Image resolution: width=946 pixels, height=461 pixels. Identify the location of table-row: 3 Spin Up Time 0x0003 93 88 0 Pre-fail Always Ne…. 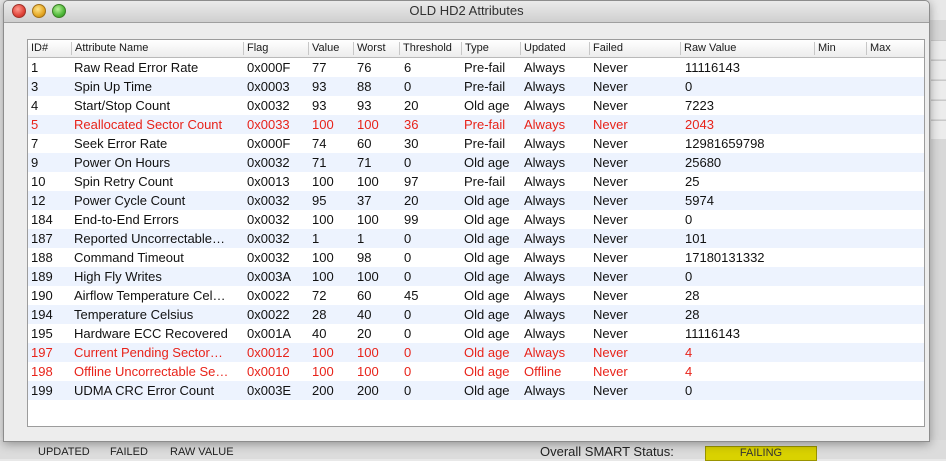
(476, 86).